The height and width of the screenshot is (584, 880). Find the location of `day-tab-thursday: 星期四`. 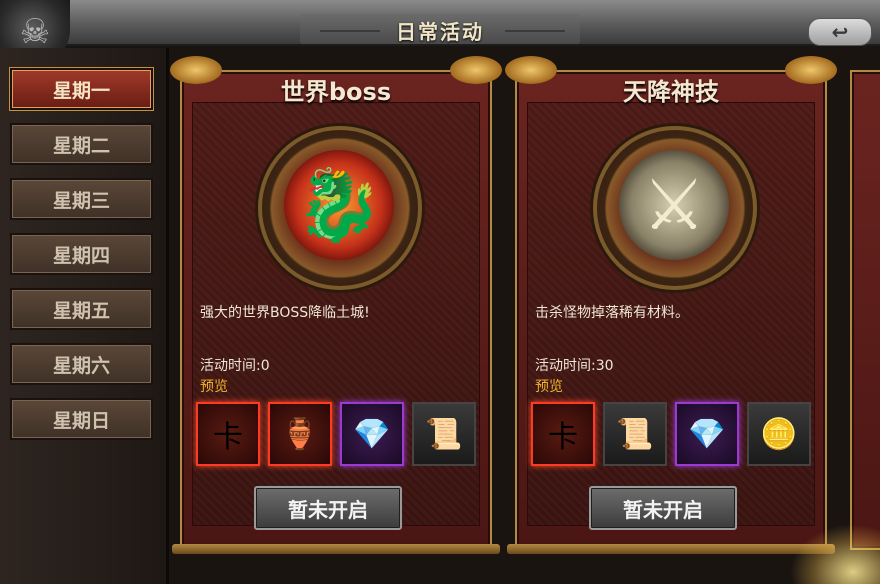

day-tab-thursday: 星期四 is located at coordinates (81, 254).